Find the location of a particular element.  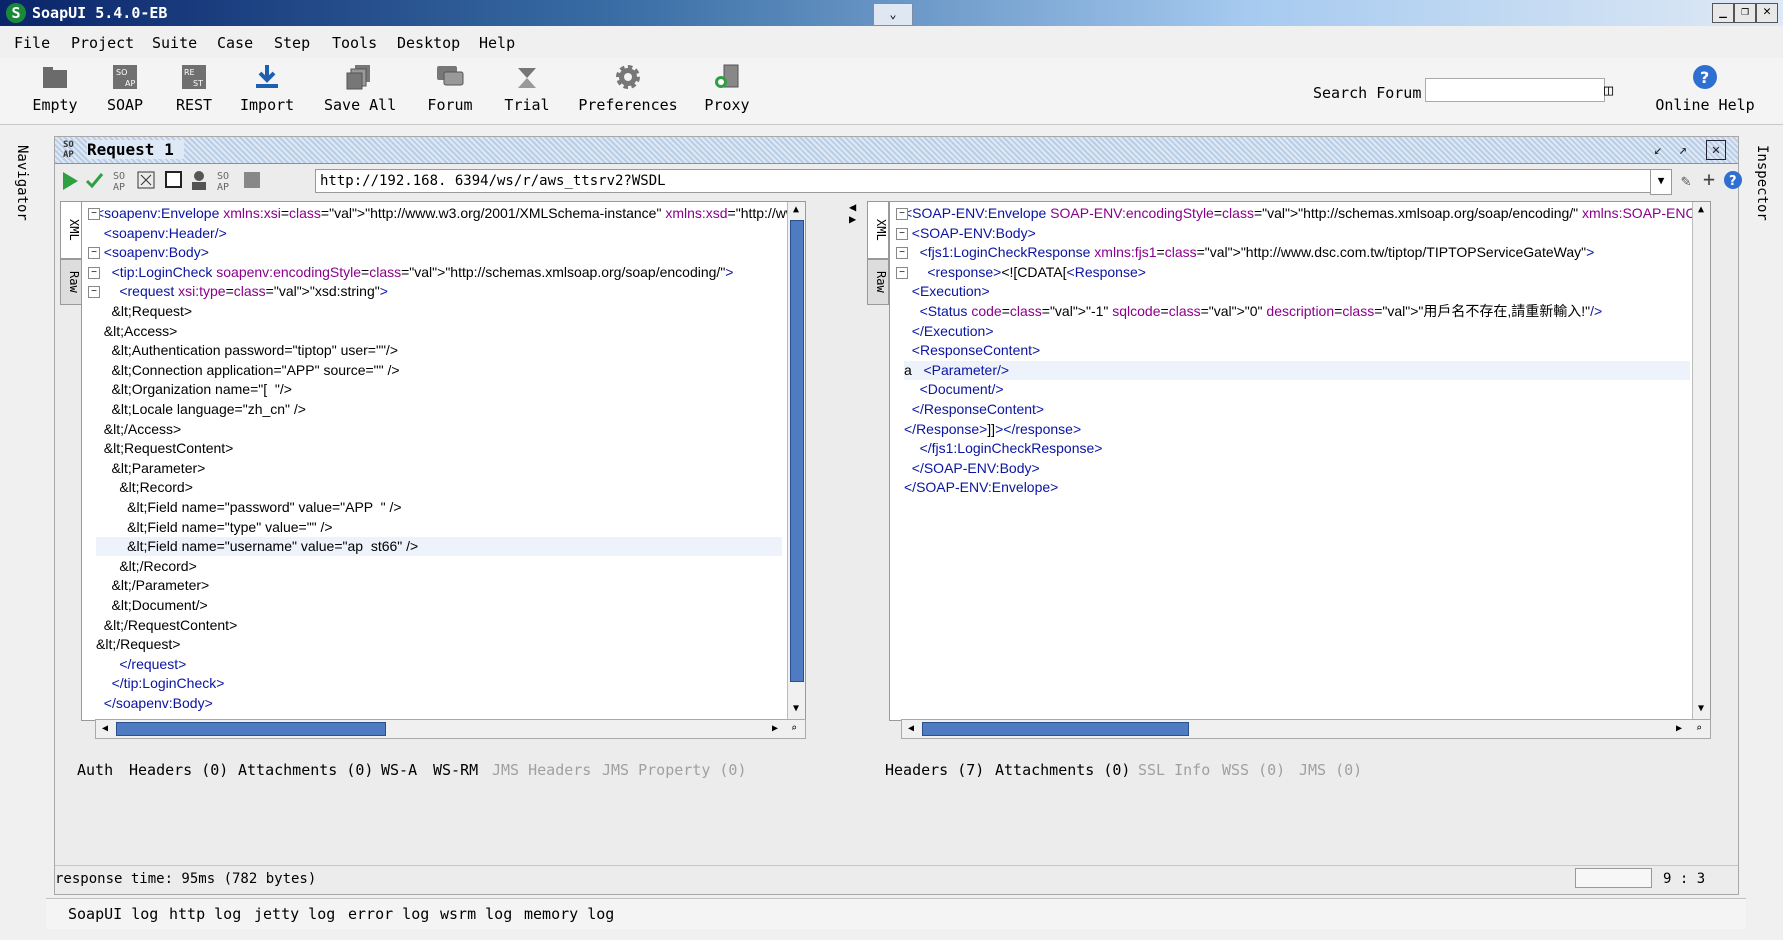

tab-memory-log: memory log is located at coordinates (569, 914).